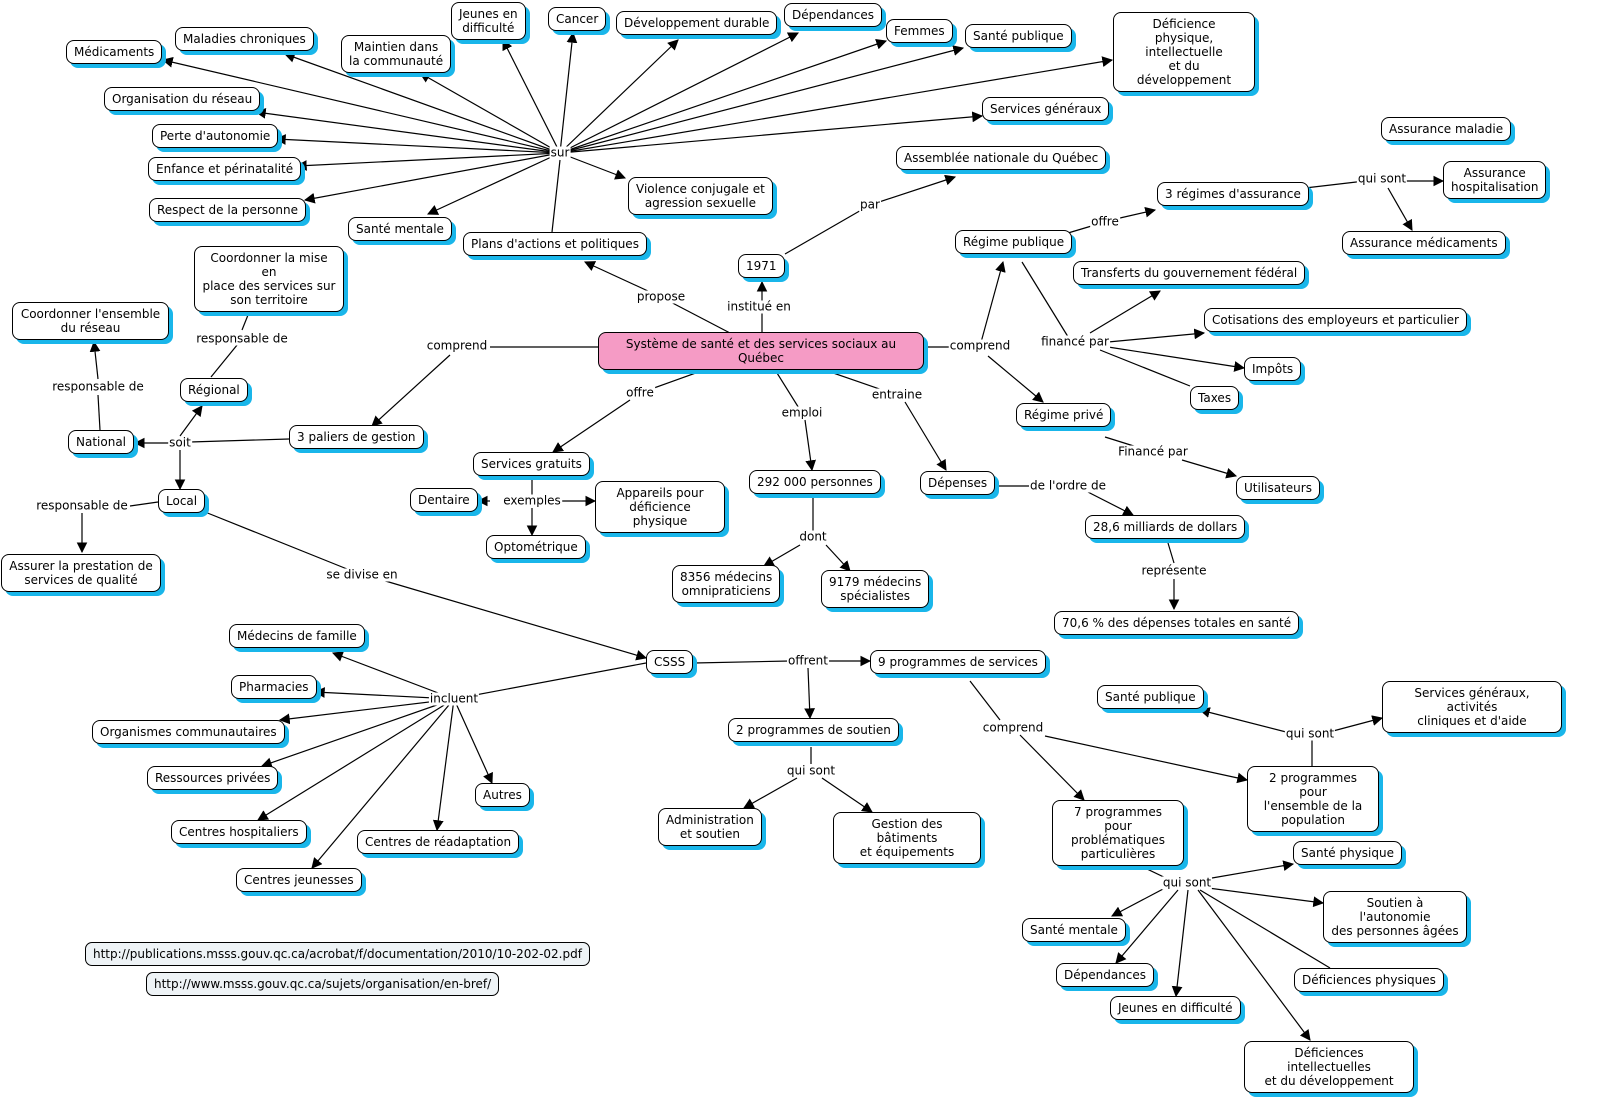 The image size is (1611, 1117). Describe the element at coordinates (90, 321) in the screenshot. I see `concept-node-coordonner-ensemble: Coordonner l'ensemble du réseau` at that location.